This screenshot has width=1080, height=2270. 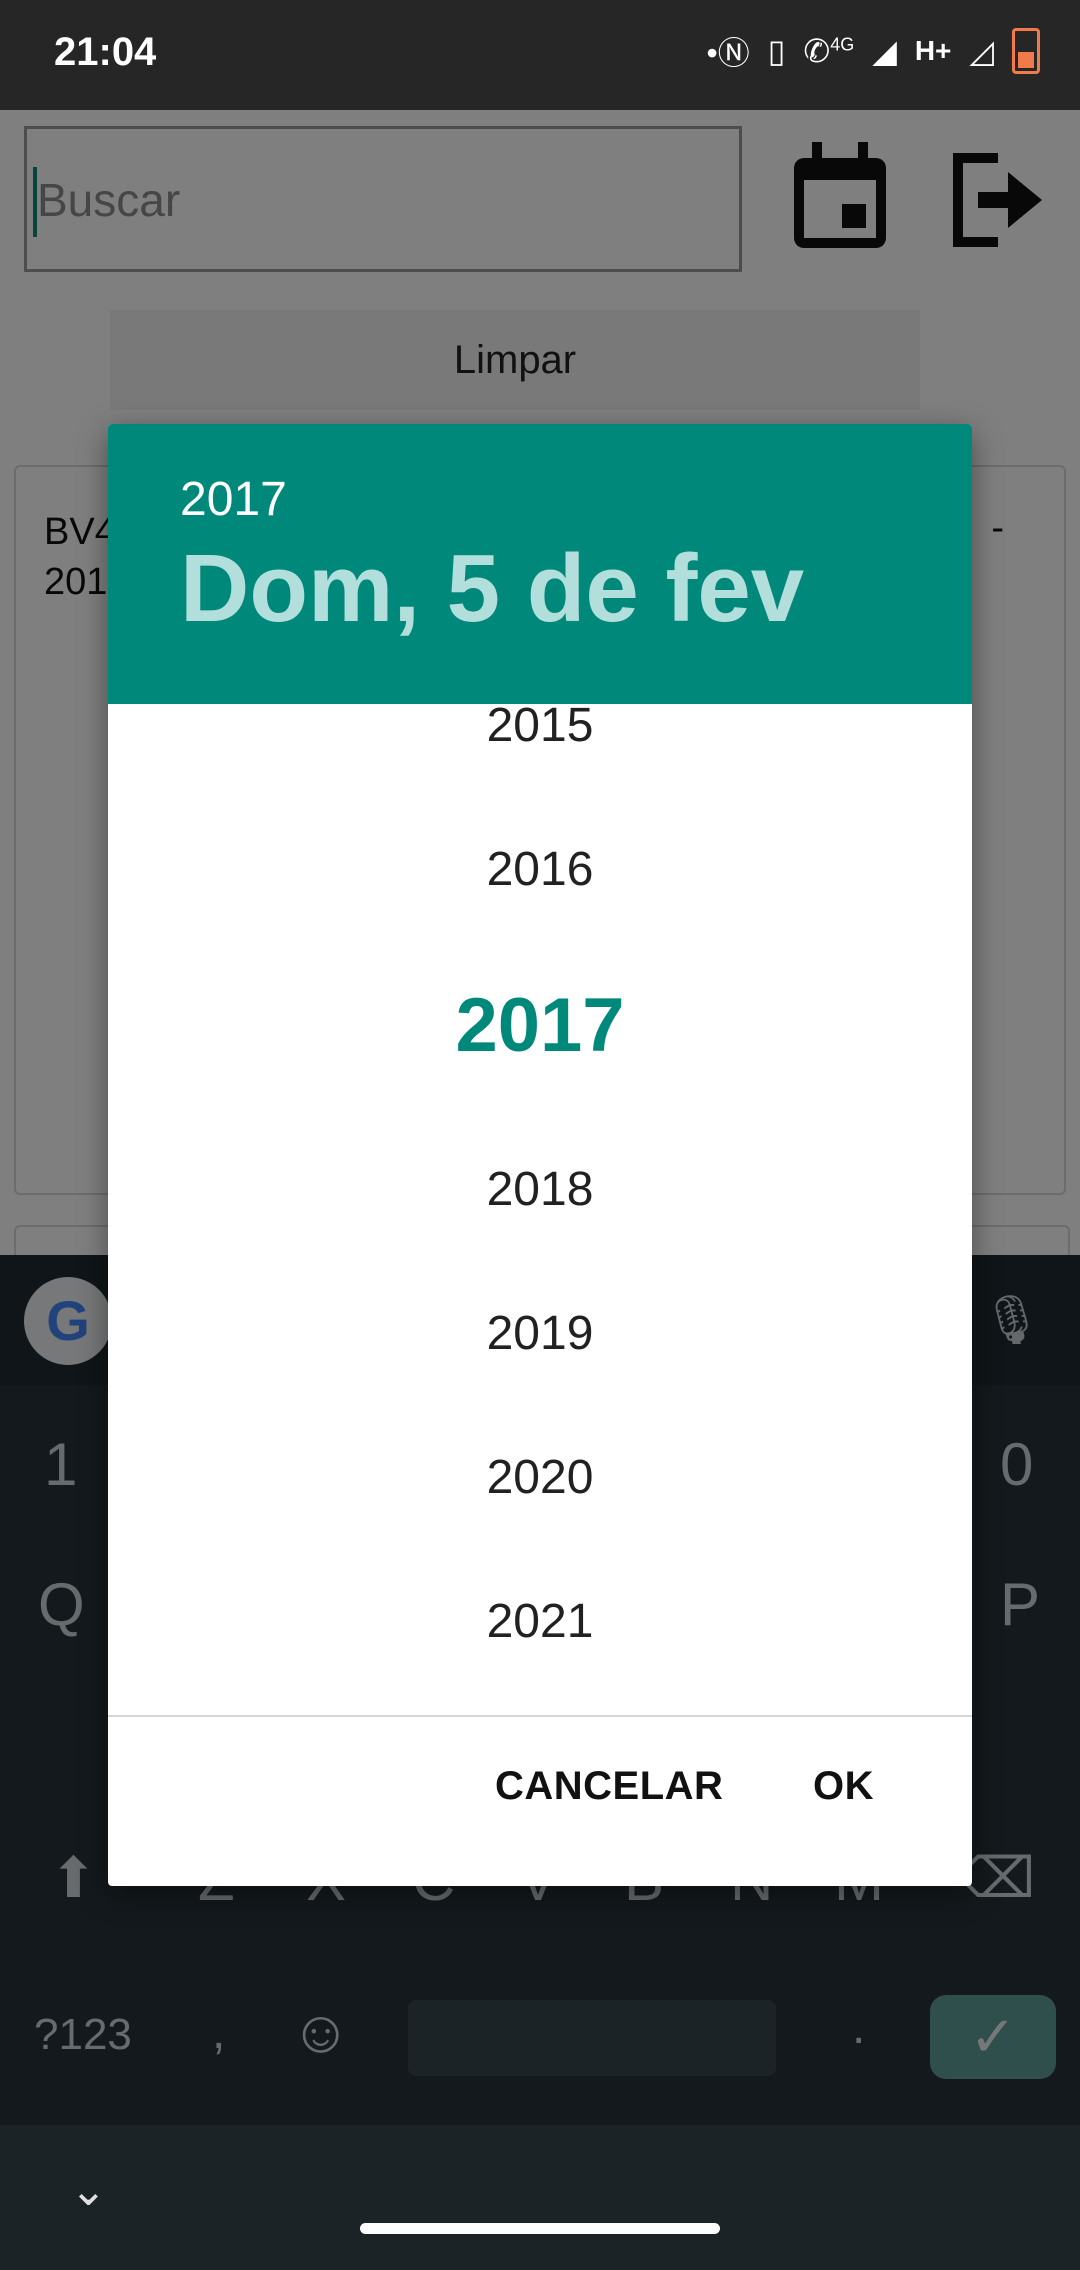 What do you see at coordinates (609, 1786) in the screenshot?
I see `cancel-button: CANCELAR` at bounding box center [609, 1786].